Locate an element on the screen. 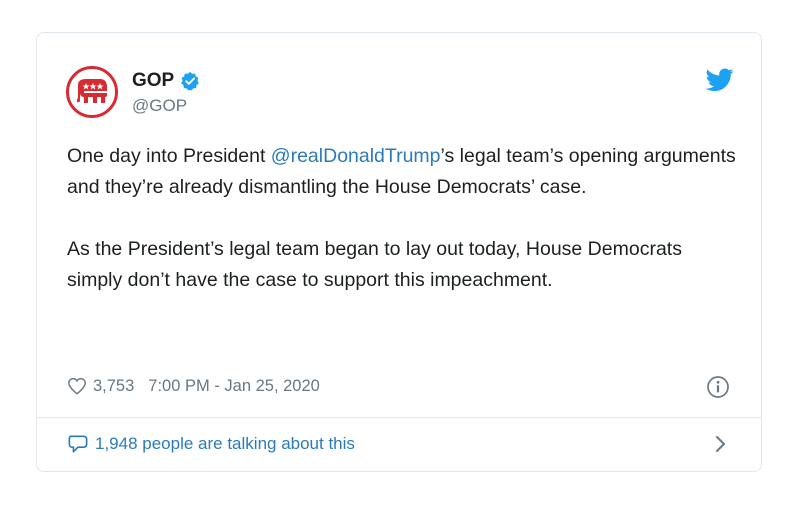 The width and height of the screenshot is (799, 513). avatar is located at coordinates (92, 92).